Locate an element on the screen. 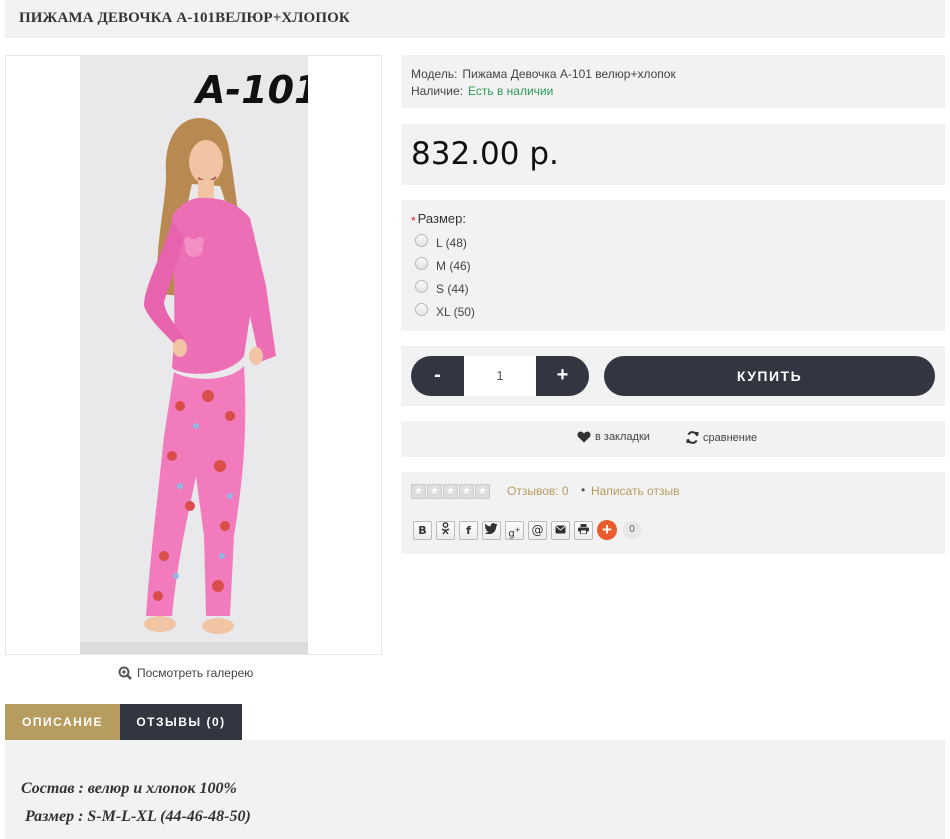  add-to-wishlist-link: в закладки is located at coordinates (613, 437).